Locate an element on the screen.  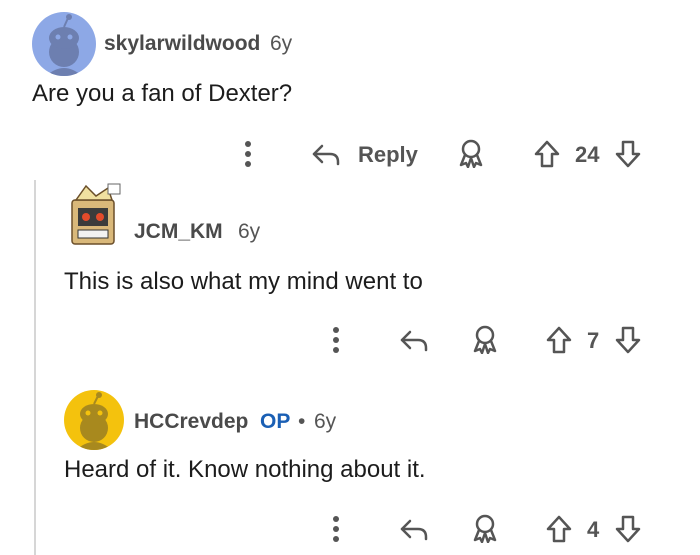
reply-button: Reply is located at coordinates (365, 154).